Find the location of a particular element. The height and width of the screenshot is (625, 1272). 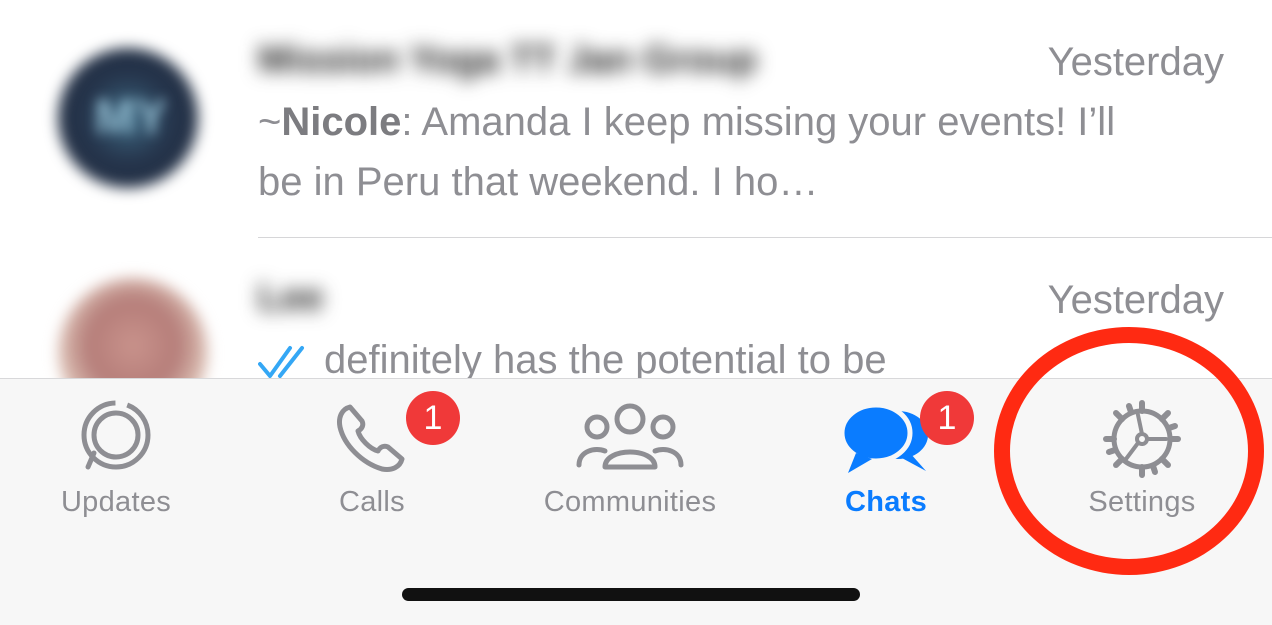

tab-calls: 1 Calls is located at coordinates (375, 464).